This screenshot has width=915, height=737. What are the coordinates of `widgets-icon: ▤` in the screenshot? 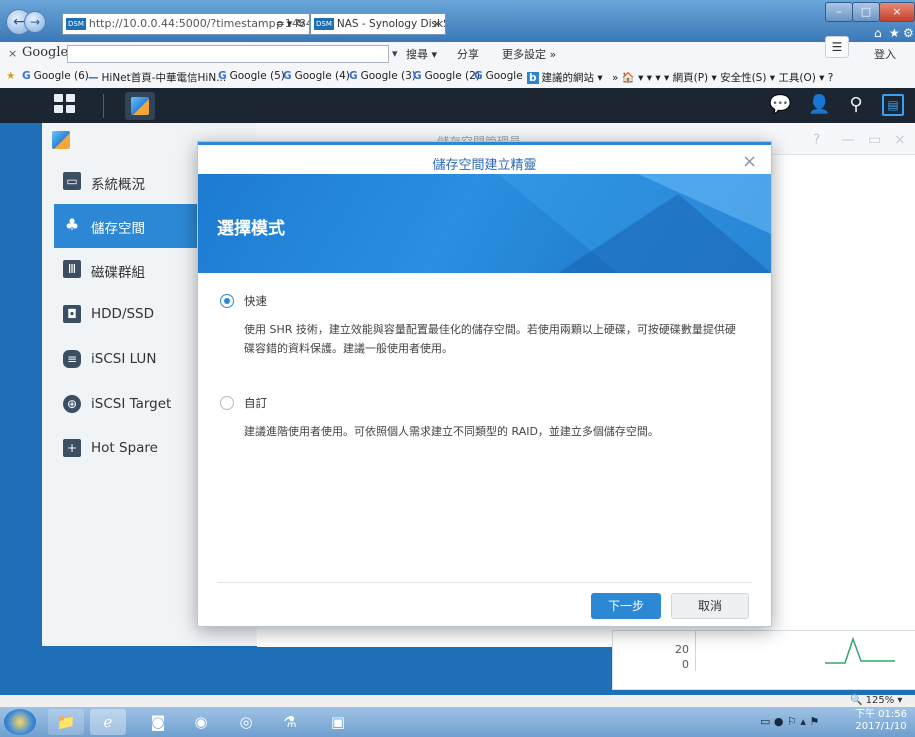 It's located at (893, 105).